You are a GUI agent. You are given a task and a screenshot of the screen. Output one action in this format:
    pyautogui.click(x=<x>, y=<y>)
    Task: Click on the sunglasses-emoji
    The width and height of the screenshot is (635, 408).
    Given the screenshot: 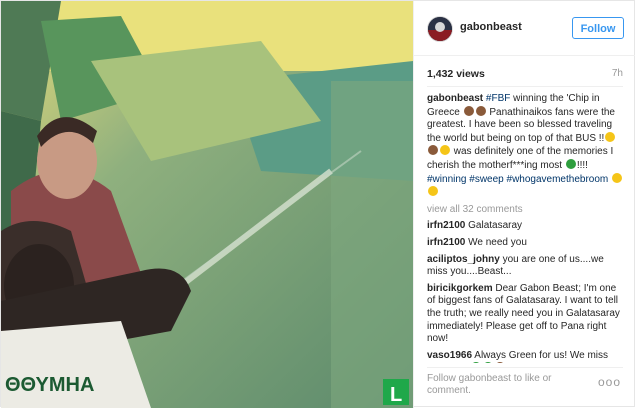 What is the action you would take?
    pyautogui.click(x=445, y=150)
    